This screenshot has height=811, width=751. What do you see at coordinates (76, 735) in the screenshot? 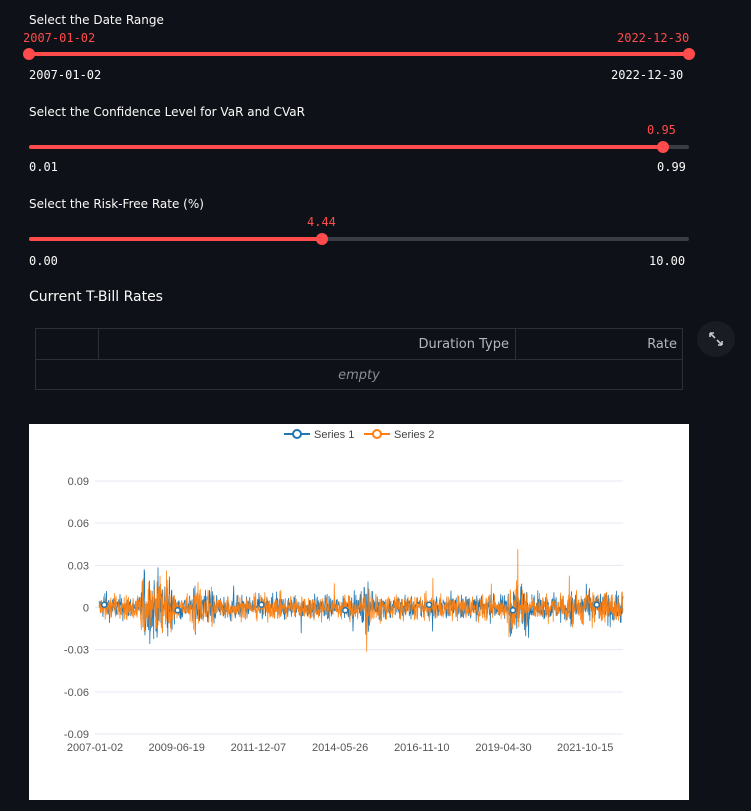
I see `y-tick-label: -0.09` at bounding box center [76, 735].